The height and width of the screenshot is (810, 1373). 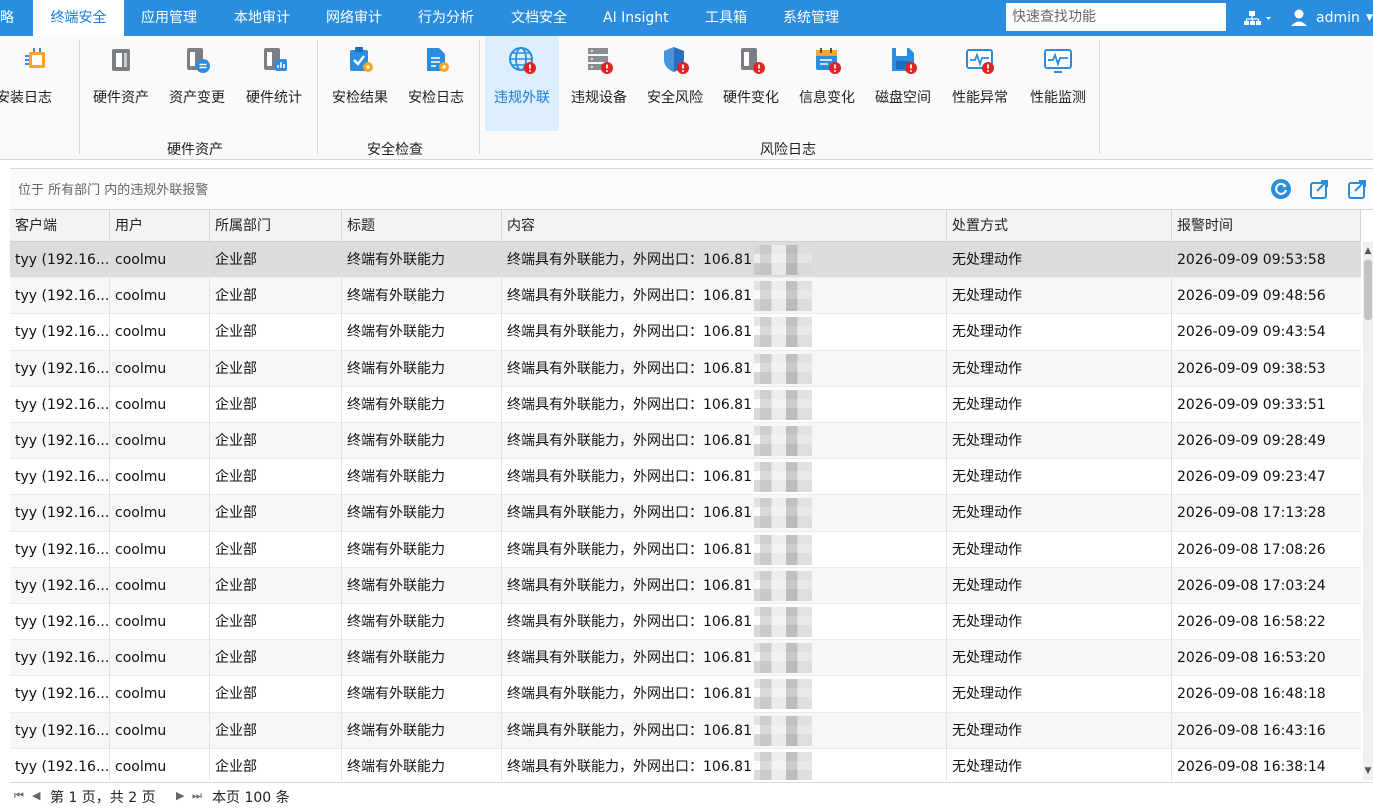 I want to click on page-info: 第 1 页，共 2 页, so click(x=103, y=798).